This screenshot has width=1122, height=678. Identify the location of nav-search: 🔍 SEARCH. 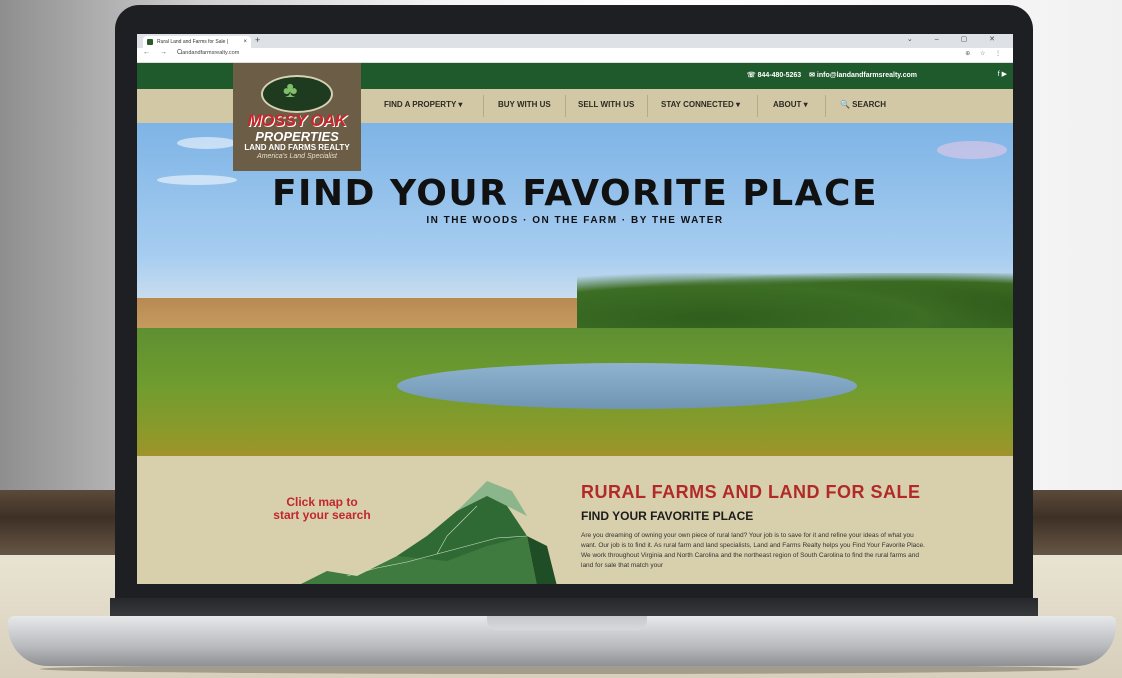
(863, 104).